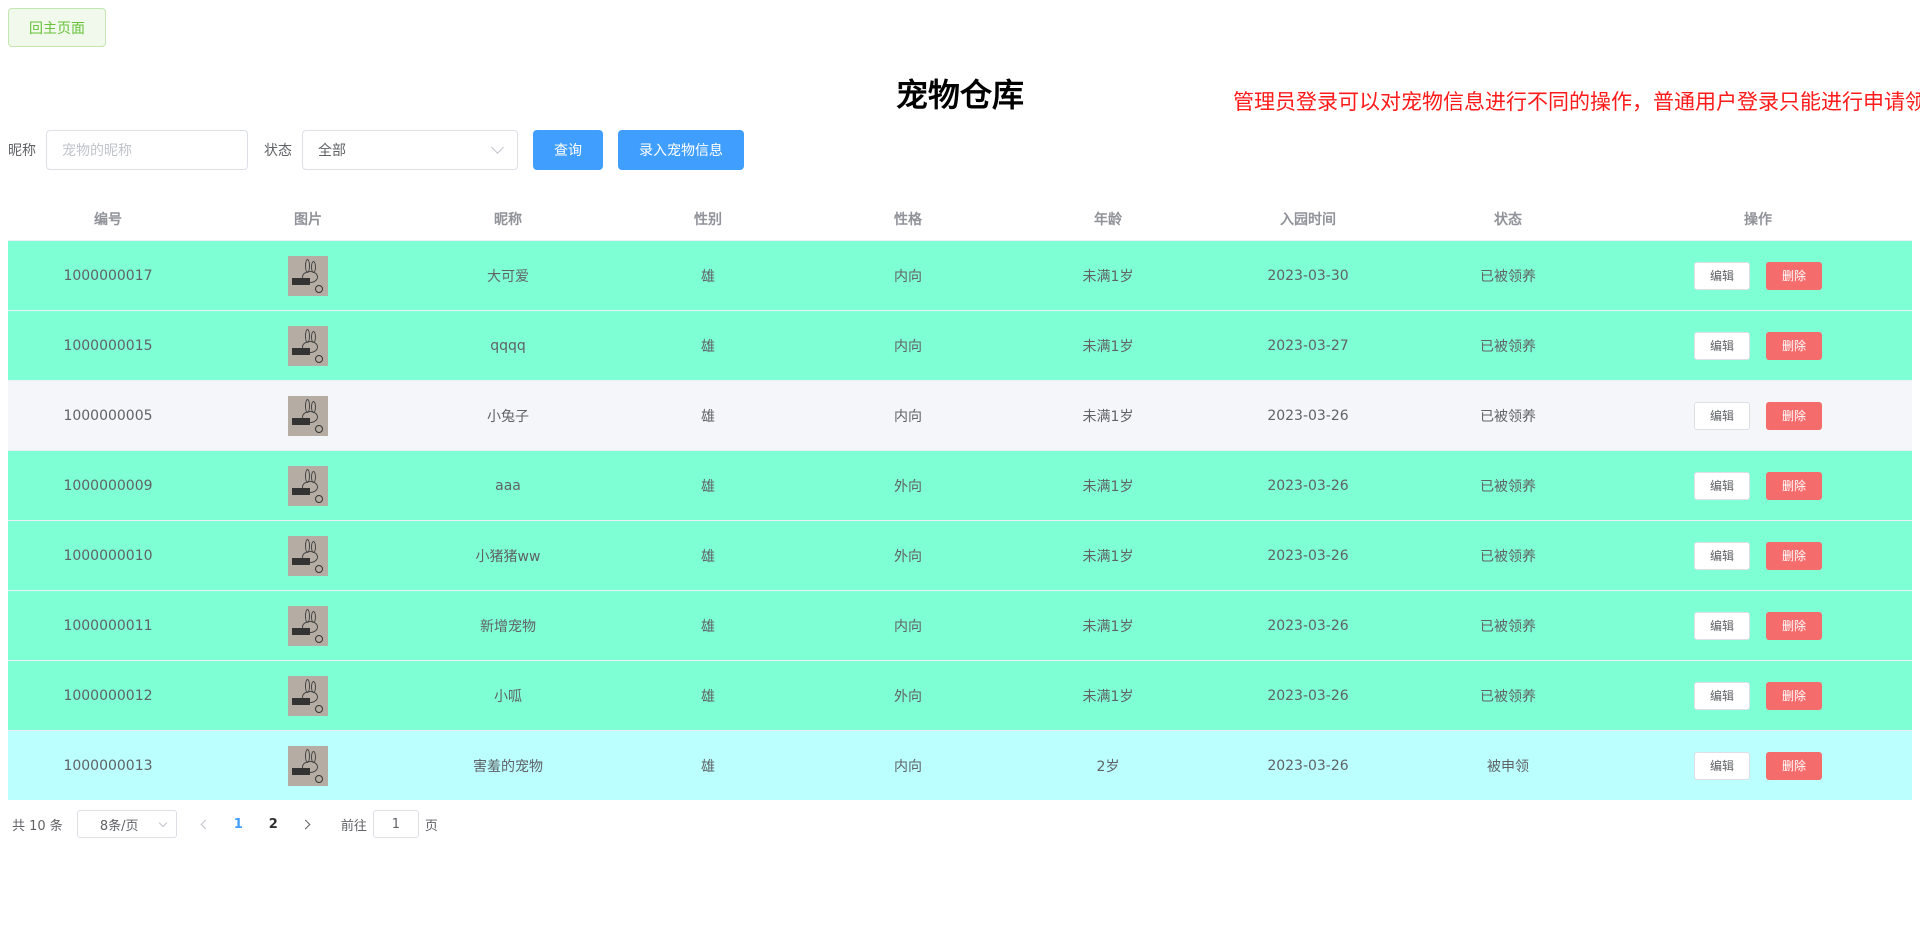 The height and width of the screenshot is (931, 1920). What do you see at coordinates (353, 826) in the screenshot?
I see `goto-label: 前往` at bounding box center [353, 826].